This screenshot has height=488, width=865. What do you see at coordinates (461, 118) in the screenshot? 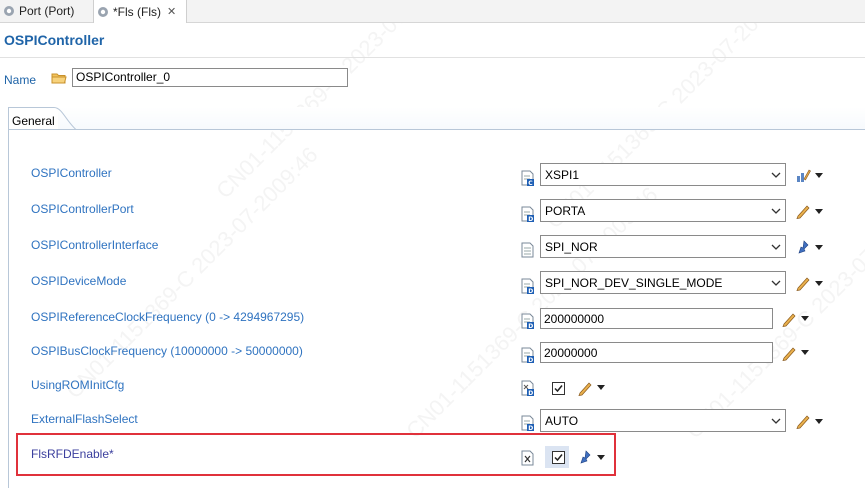
I see `section-tab-bar` at bounding box center [461, 118].